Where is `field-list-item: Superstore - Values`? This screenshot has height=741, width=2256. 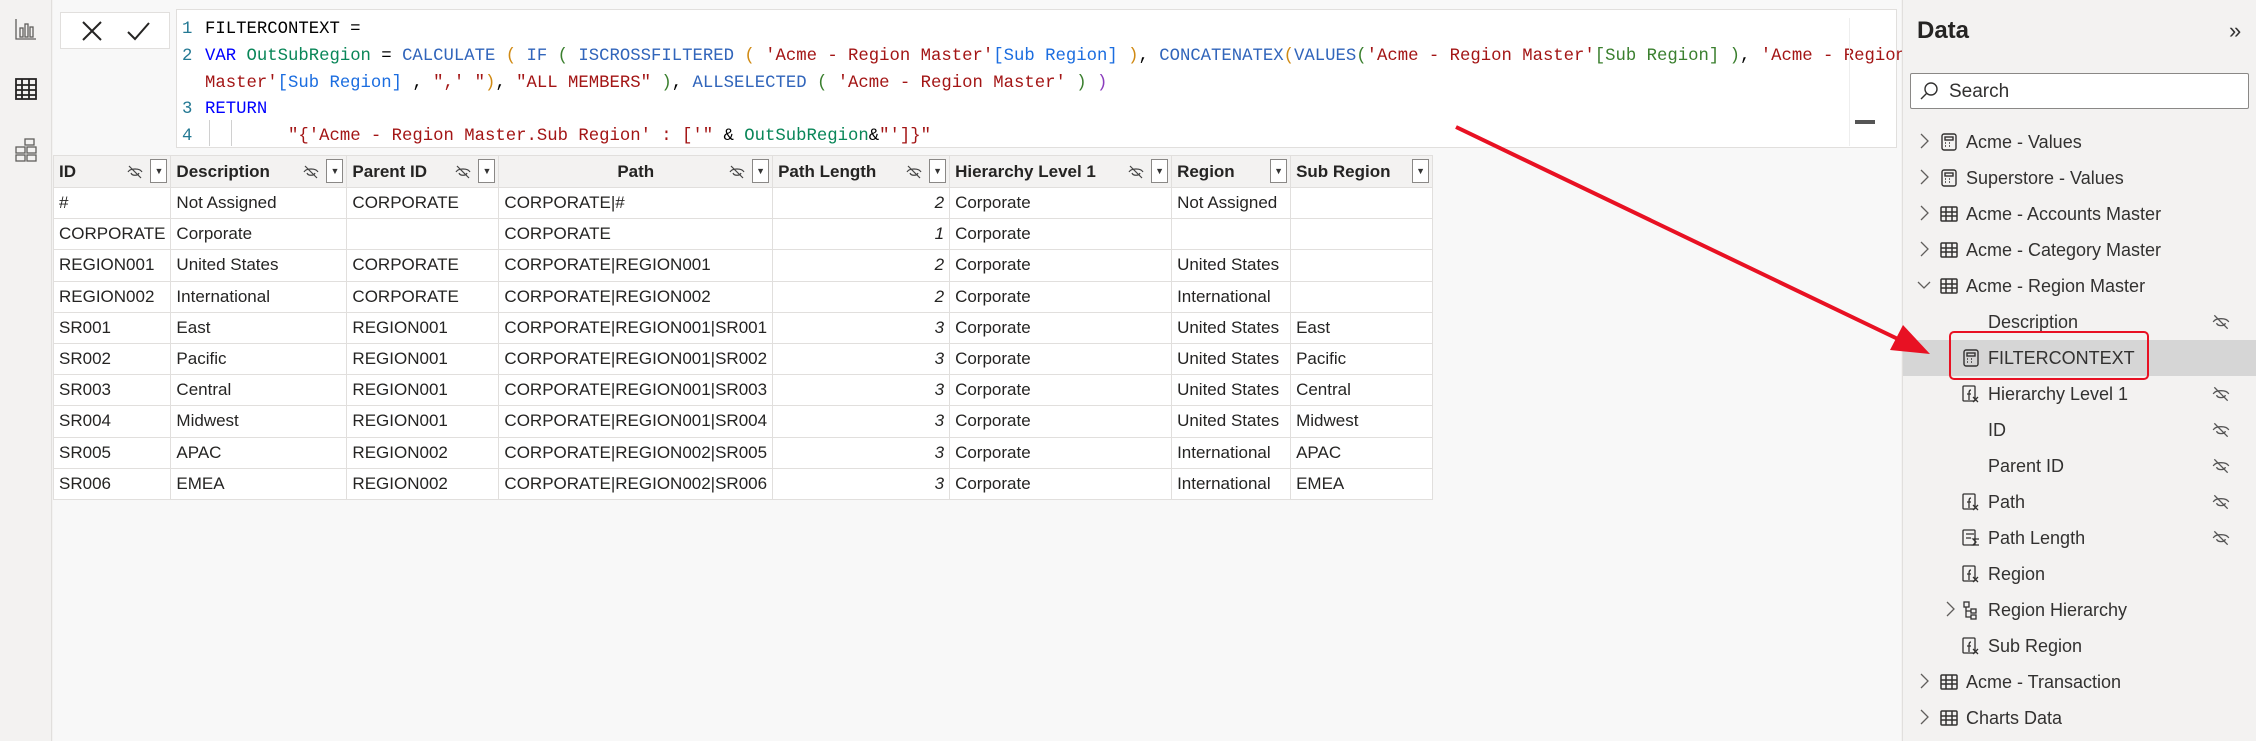 field-list-item: Superstore - Values is located at coordinates (2079, 178).